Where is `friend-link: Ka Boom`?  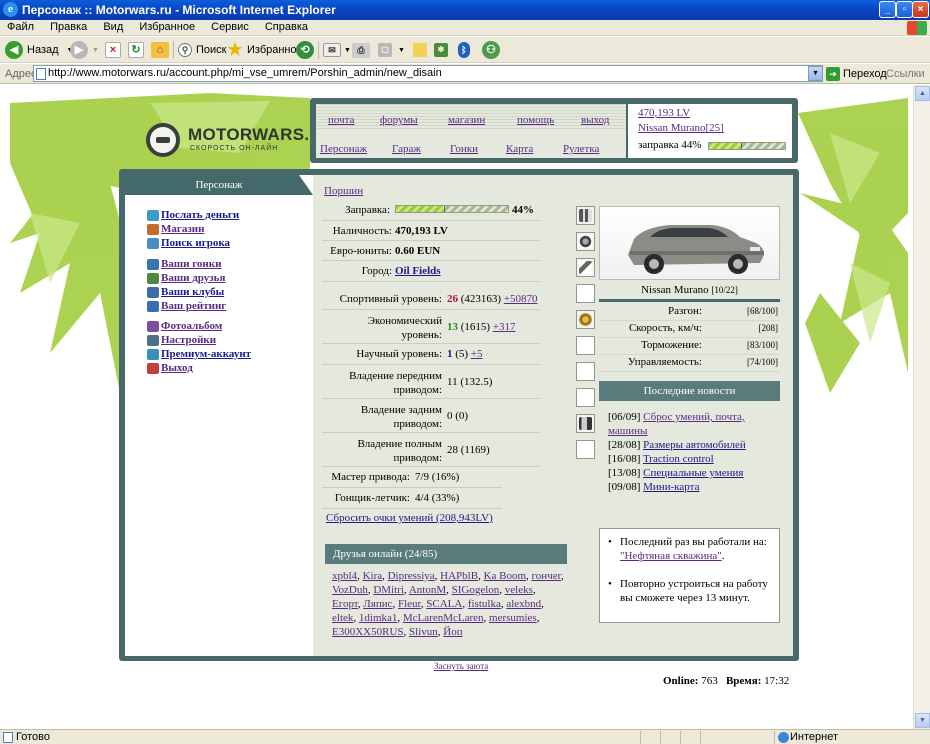
friend-link: Ka Boom is located at coordinates (505, 576).